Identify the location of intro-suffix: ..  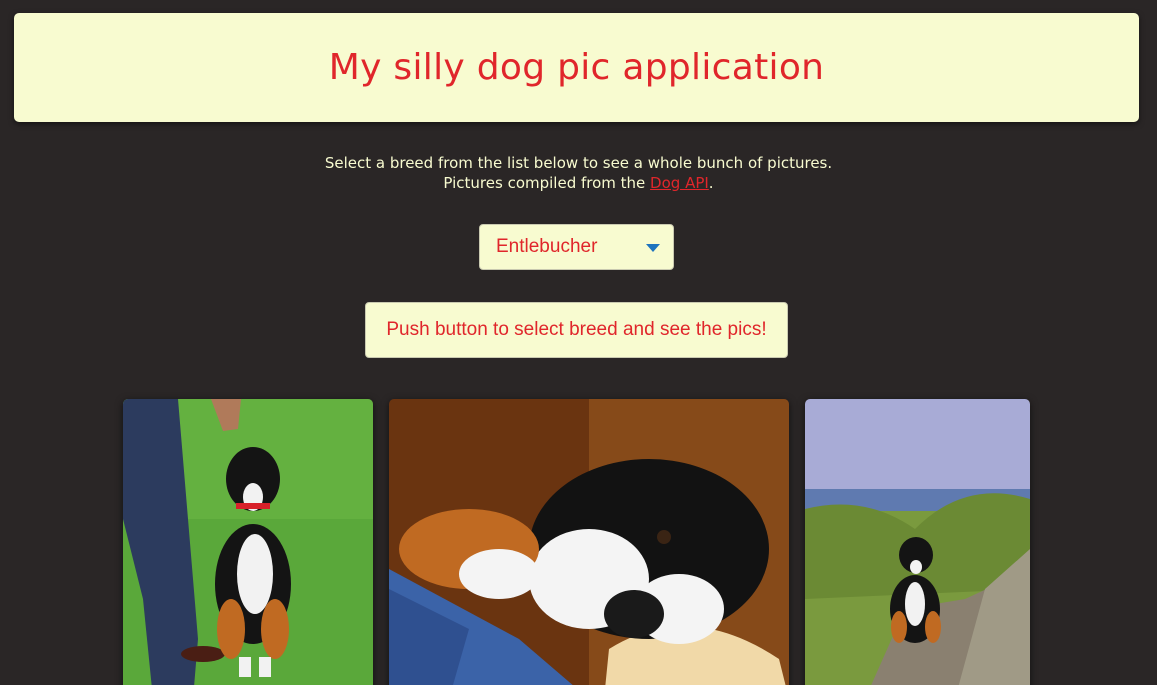
(711, 183).